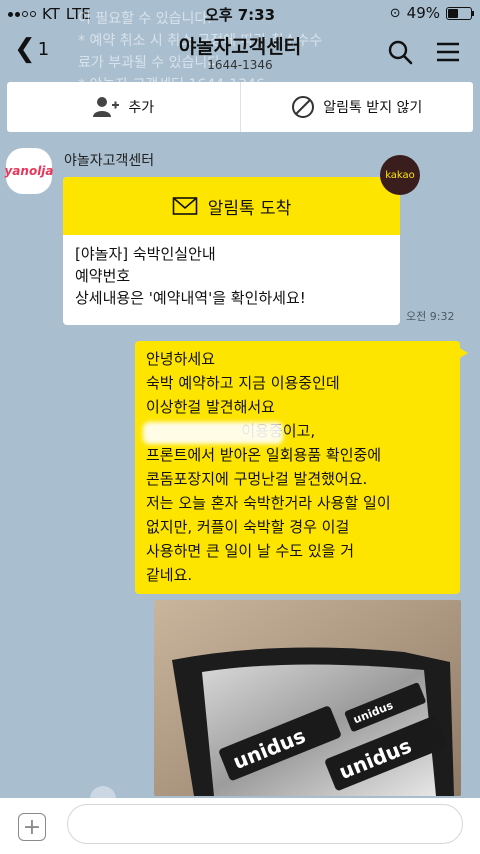 This screenshot has height=854, width=480. What do you see at coordinates (240, 14) in the screenshot?
I see `status-bar: KT LTE 오후 7:33 ⊙ 49%` at bounding box center [240, 14].